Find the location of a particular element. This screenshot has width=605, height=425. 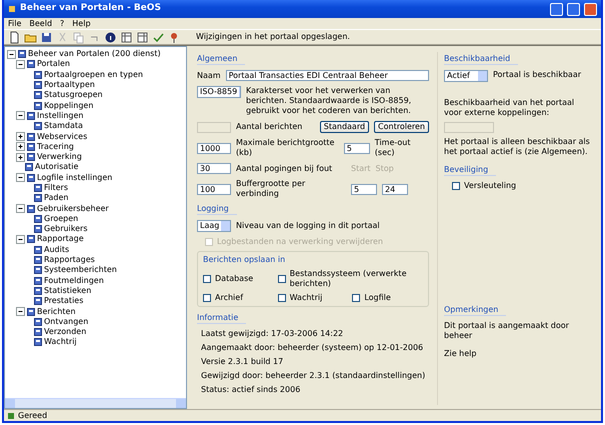

minimize-button is located at coordinates (556, 9).